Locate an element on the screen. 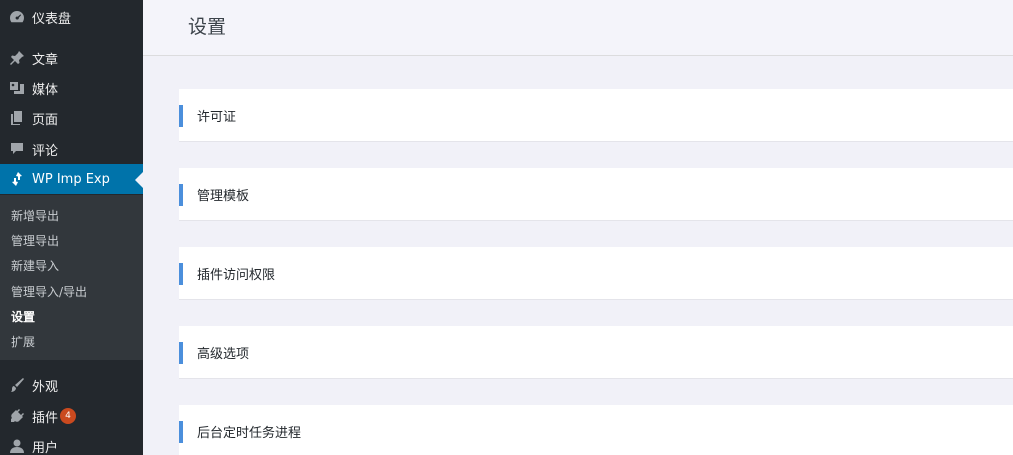 The width and height of the screenshot is (1013, 455). menu-label: 页面 is located at coordinates (45, 120).